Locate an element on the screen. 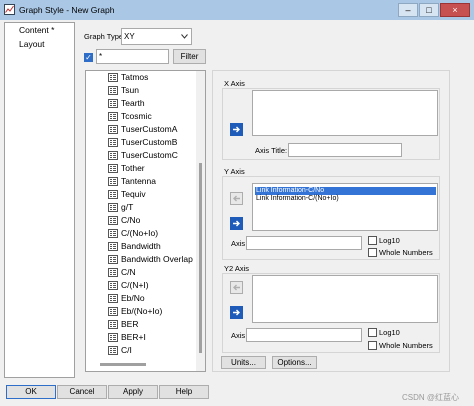 The height and width of the screenshot is (406, 474). x-axis-add-button is located at coordinates (236, 129).